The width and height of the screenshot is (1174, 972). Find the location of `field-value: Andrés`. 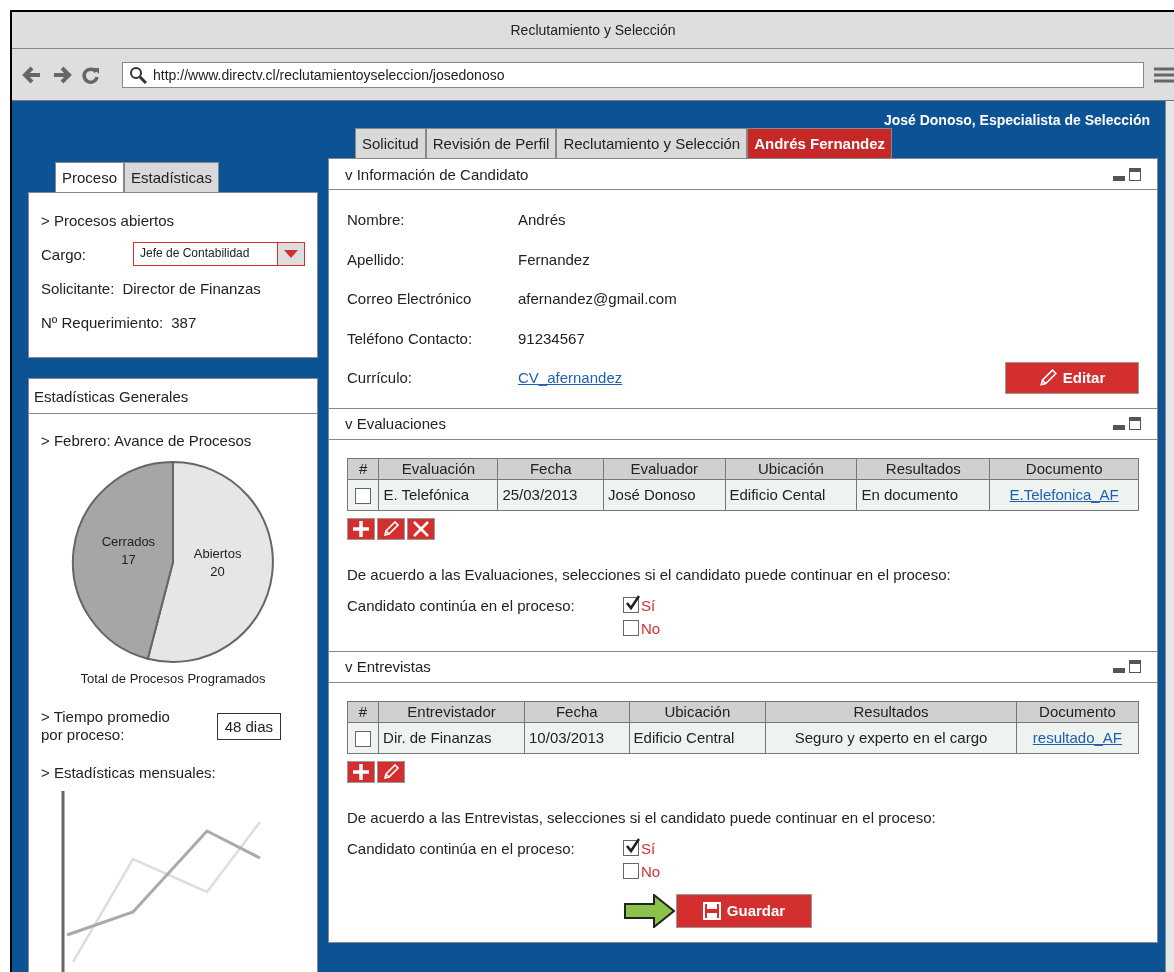

field-value: Andrés is located at coordinates (542, 220).